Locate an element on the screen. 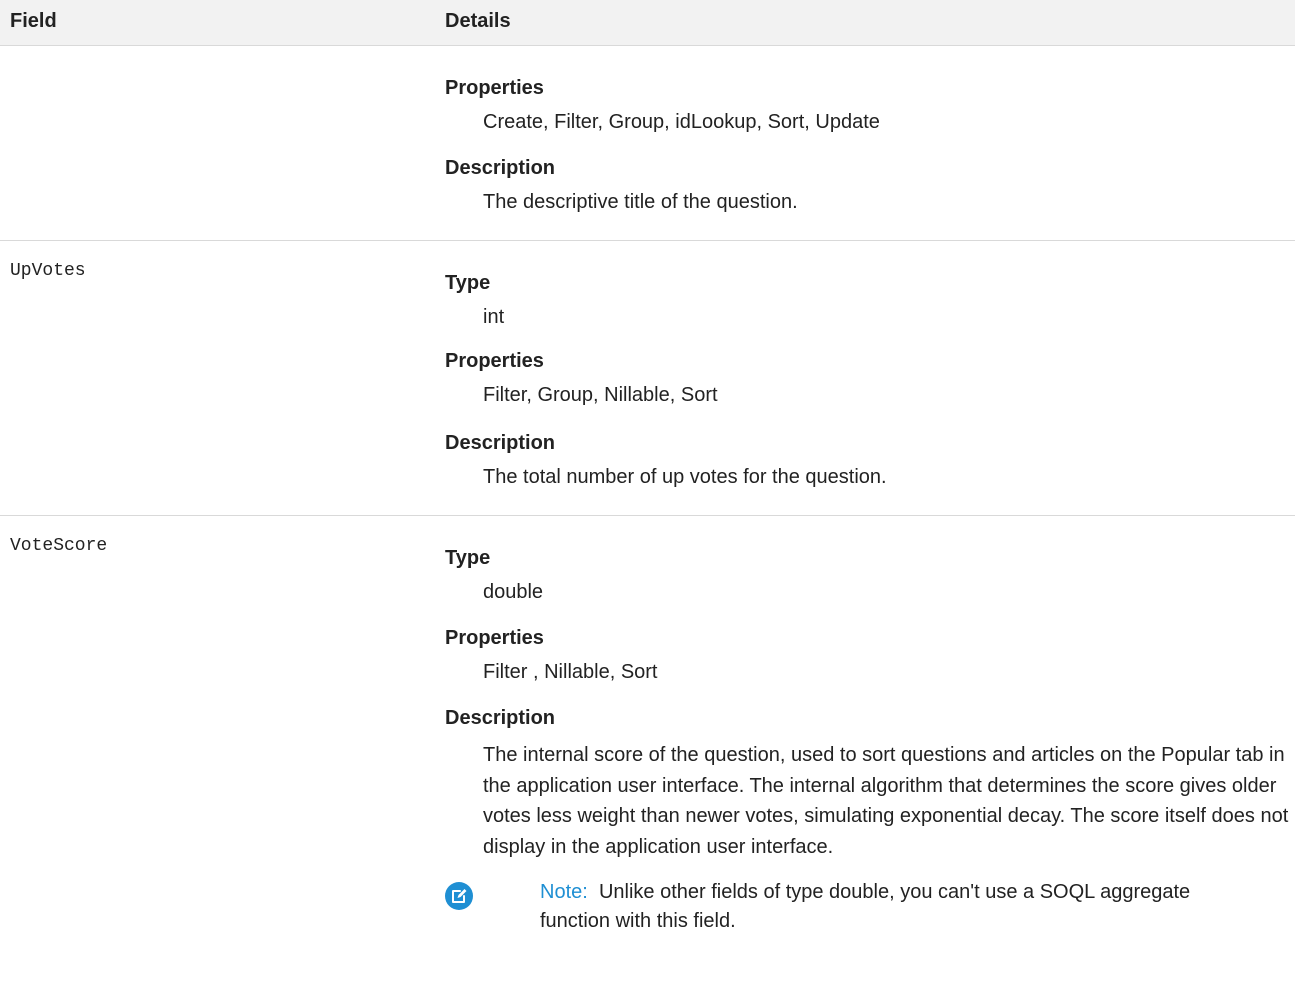 This screenshot has height=982, width=1295. section-value: Filter , Nillable, Sort is located at coordinates (570, 672).